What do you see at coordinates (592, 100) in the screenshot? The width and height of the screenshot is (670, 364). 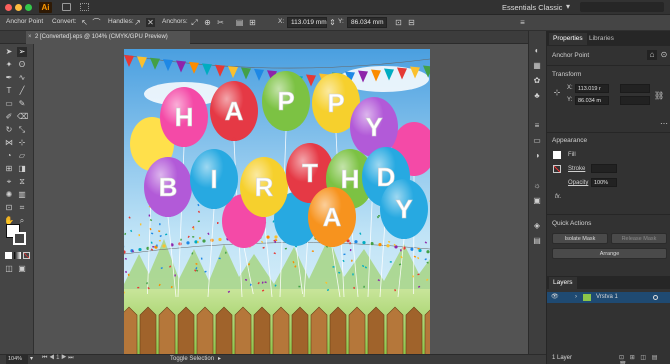 I see `y-field: 86.034 m` at bounding box center [592, 100].